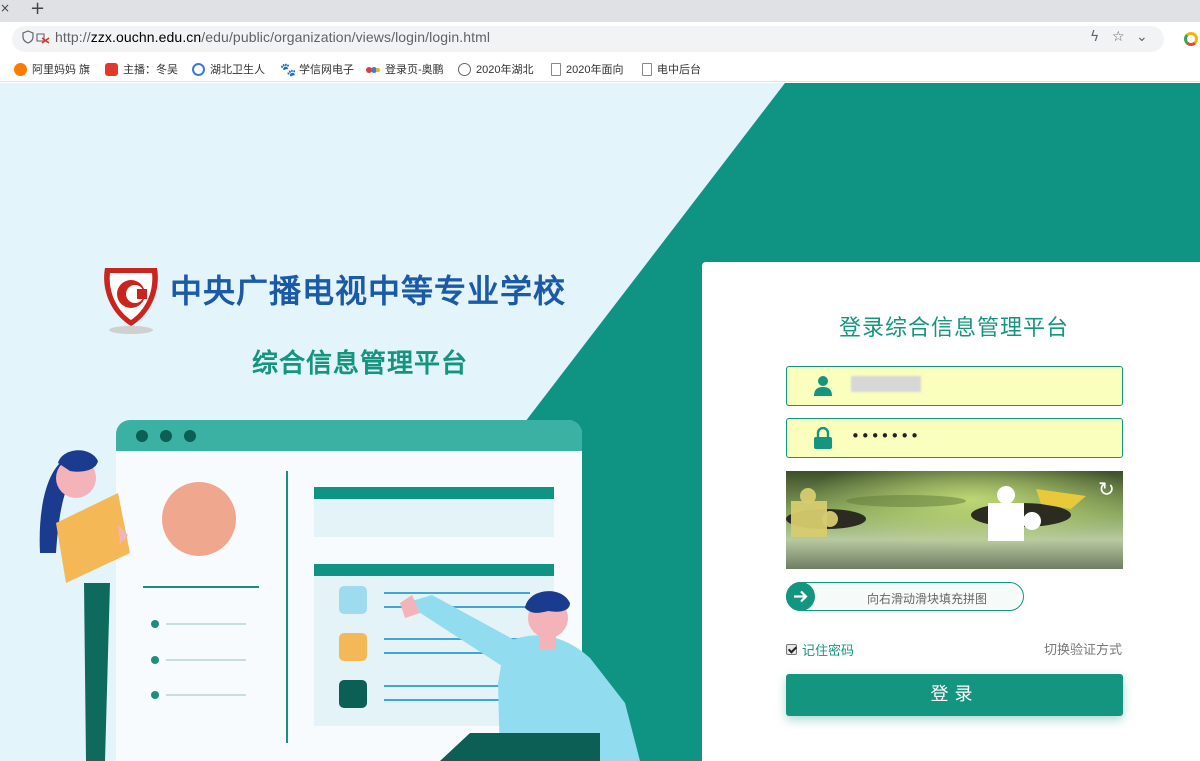 The image size is (1200, 761). What do you see at coordinates (237, 70) in the screenshot?
I see `bookmark-label: 湖北卫生人` at bounding box center [237, 70].